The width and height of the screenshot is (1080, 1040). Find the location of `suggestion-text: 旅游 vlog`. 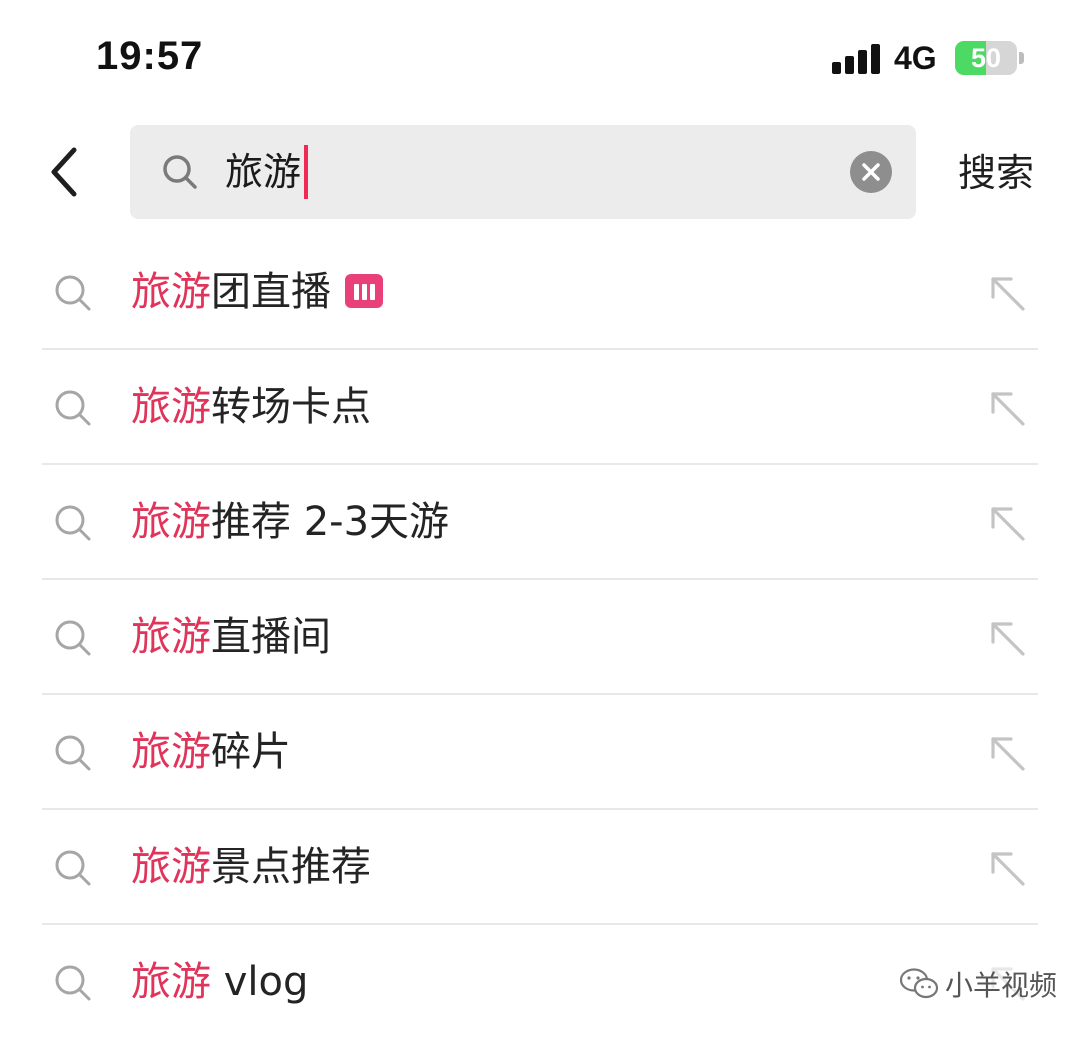

suggestion-text: 旅游 vlog is located at coordinates (219, 982).